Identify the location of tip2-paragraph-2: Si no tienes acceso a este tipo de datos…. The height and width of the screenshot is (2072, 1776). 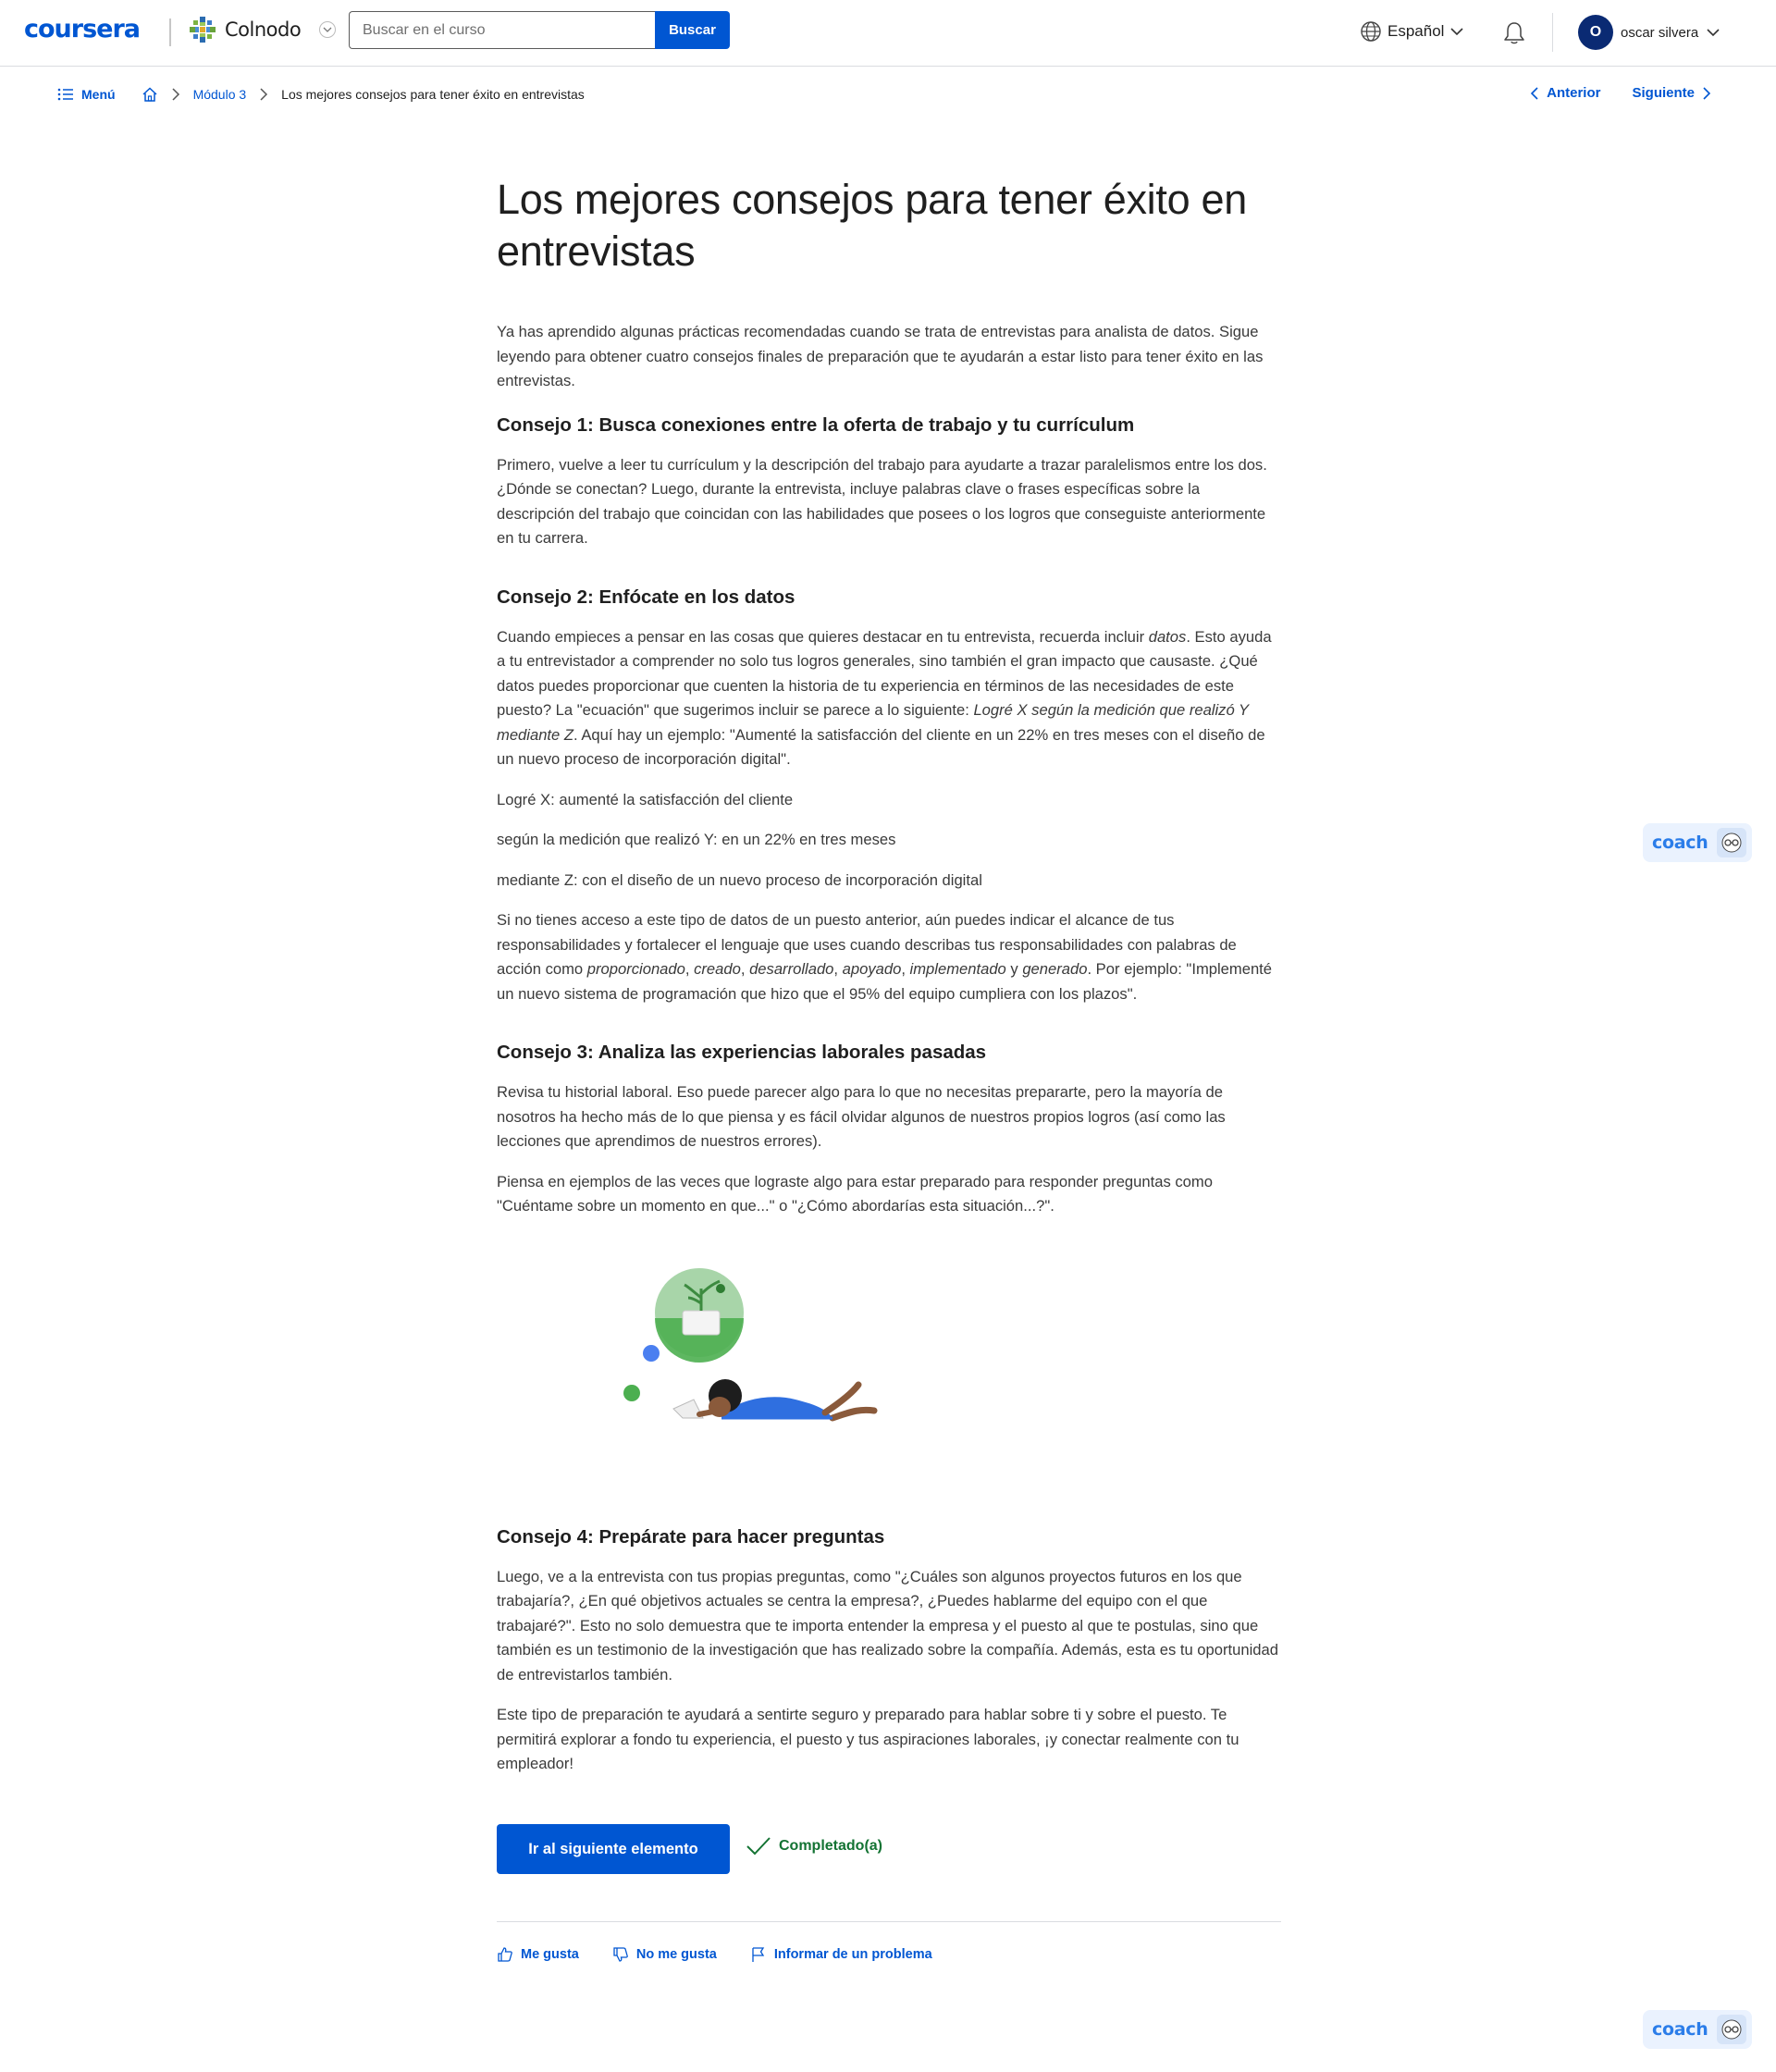
(885, 957).